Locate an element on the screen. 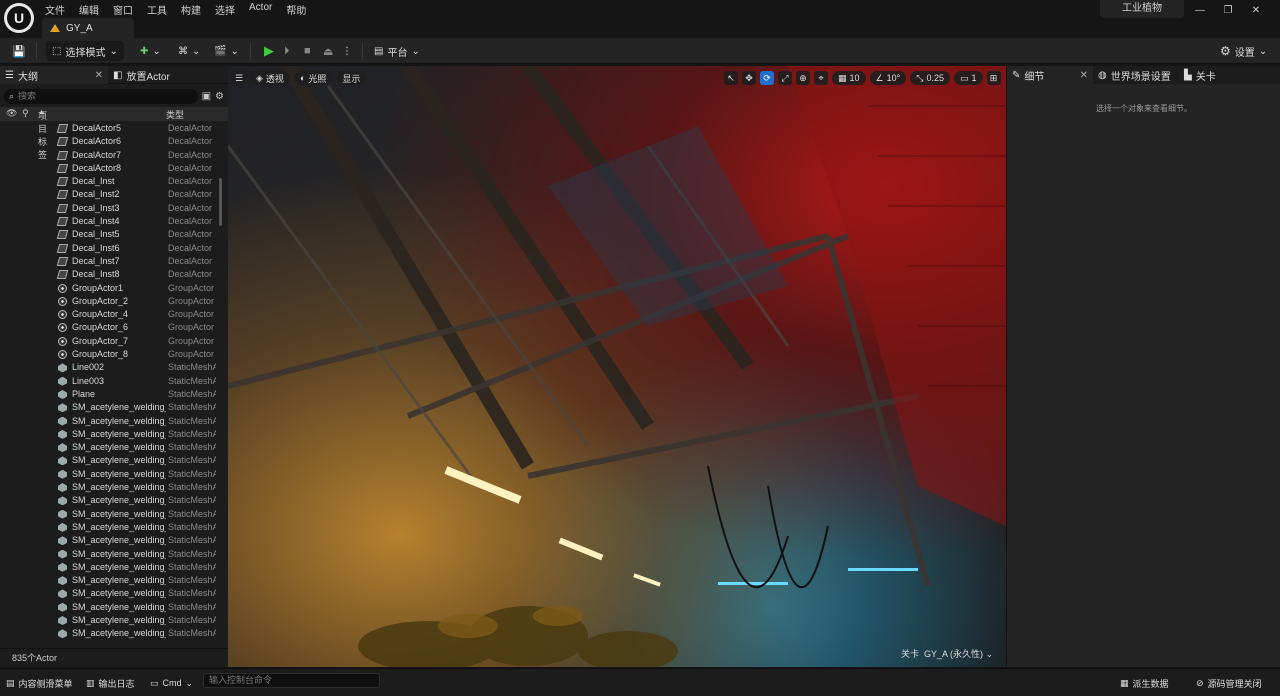  outliner-row: GroupActor1 GroupActor is located at coordinates (109, 288).